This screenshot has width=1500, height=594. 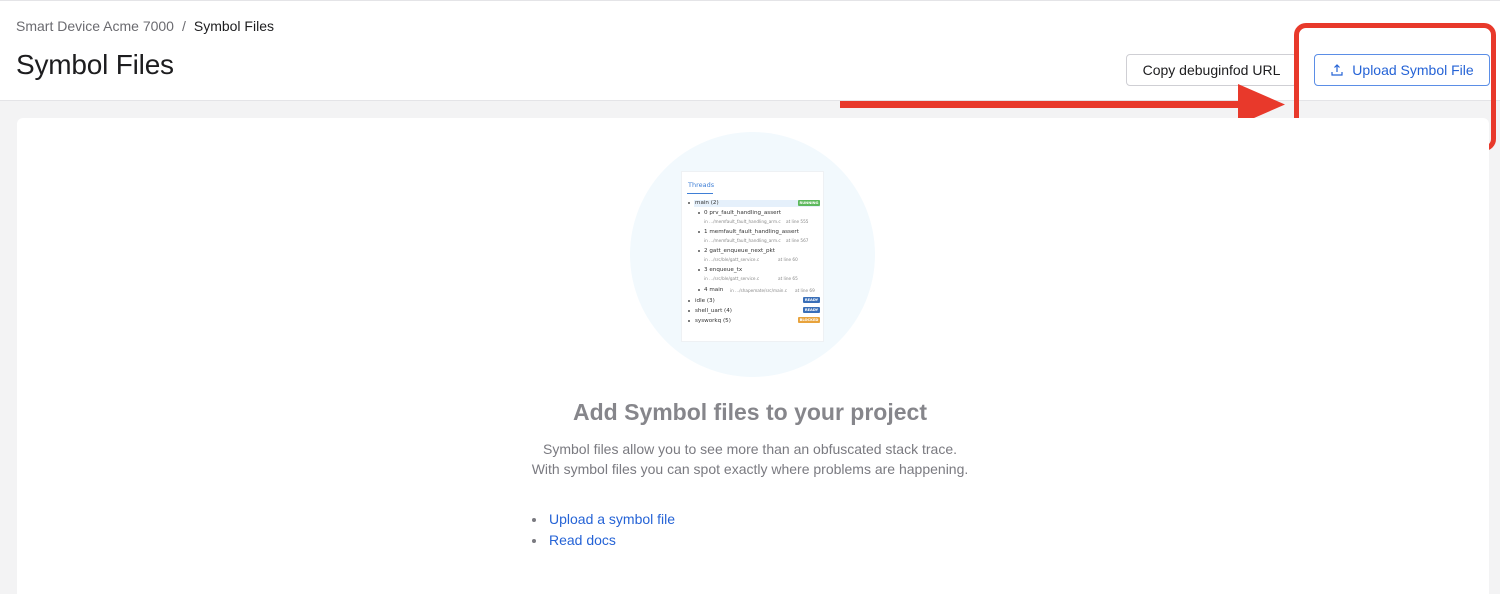 I want to click on frame-2: 2 gatt_enqueue_next_pkt, so click(x=739, y=251).